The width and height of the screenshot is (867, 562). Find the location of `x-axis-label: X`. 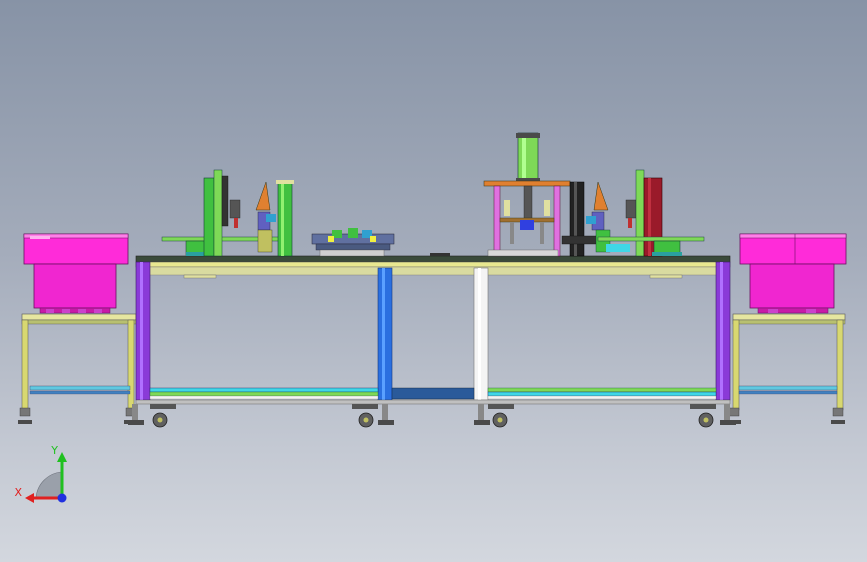

x-axis-label: X is located at coordinates (18, 492).